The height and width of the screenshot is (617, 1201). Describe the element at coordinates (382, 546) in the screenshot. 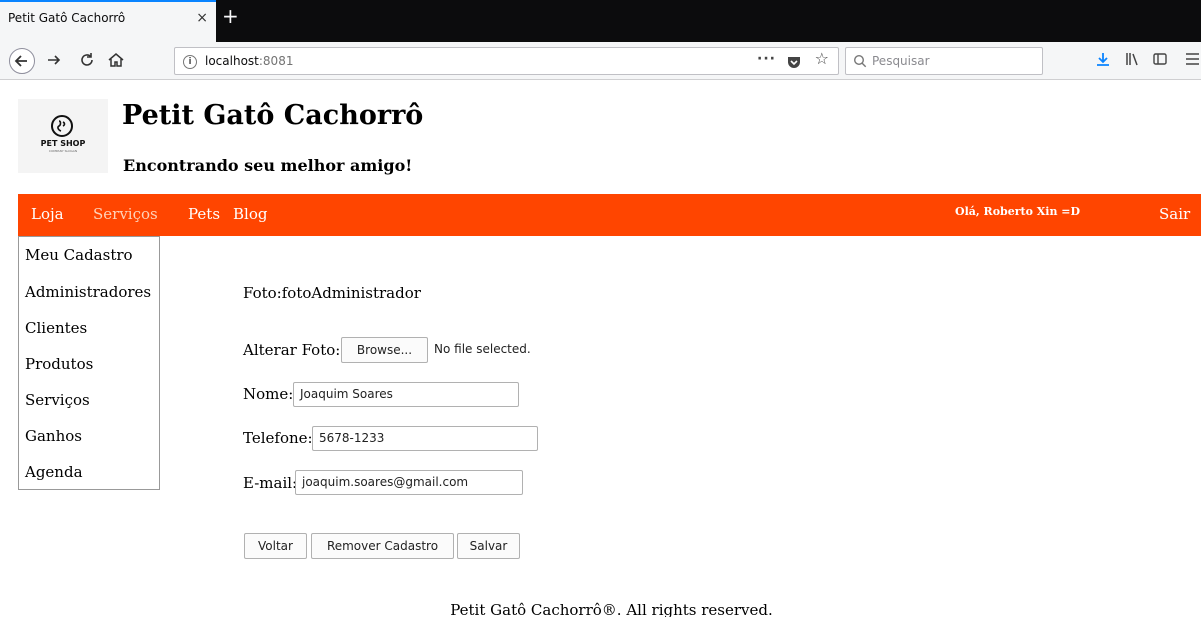

I see `remove-account-button: Remover Cadastro` at that location.